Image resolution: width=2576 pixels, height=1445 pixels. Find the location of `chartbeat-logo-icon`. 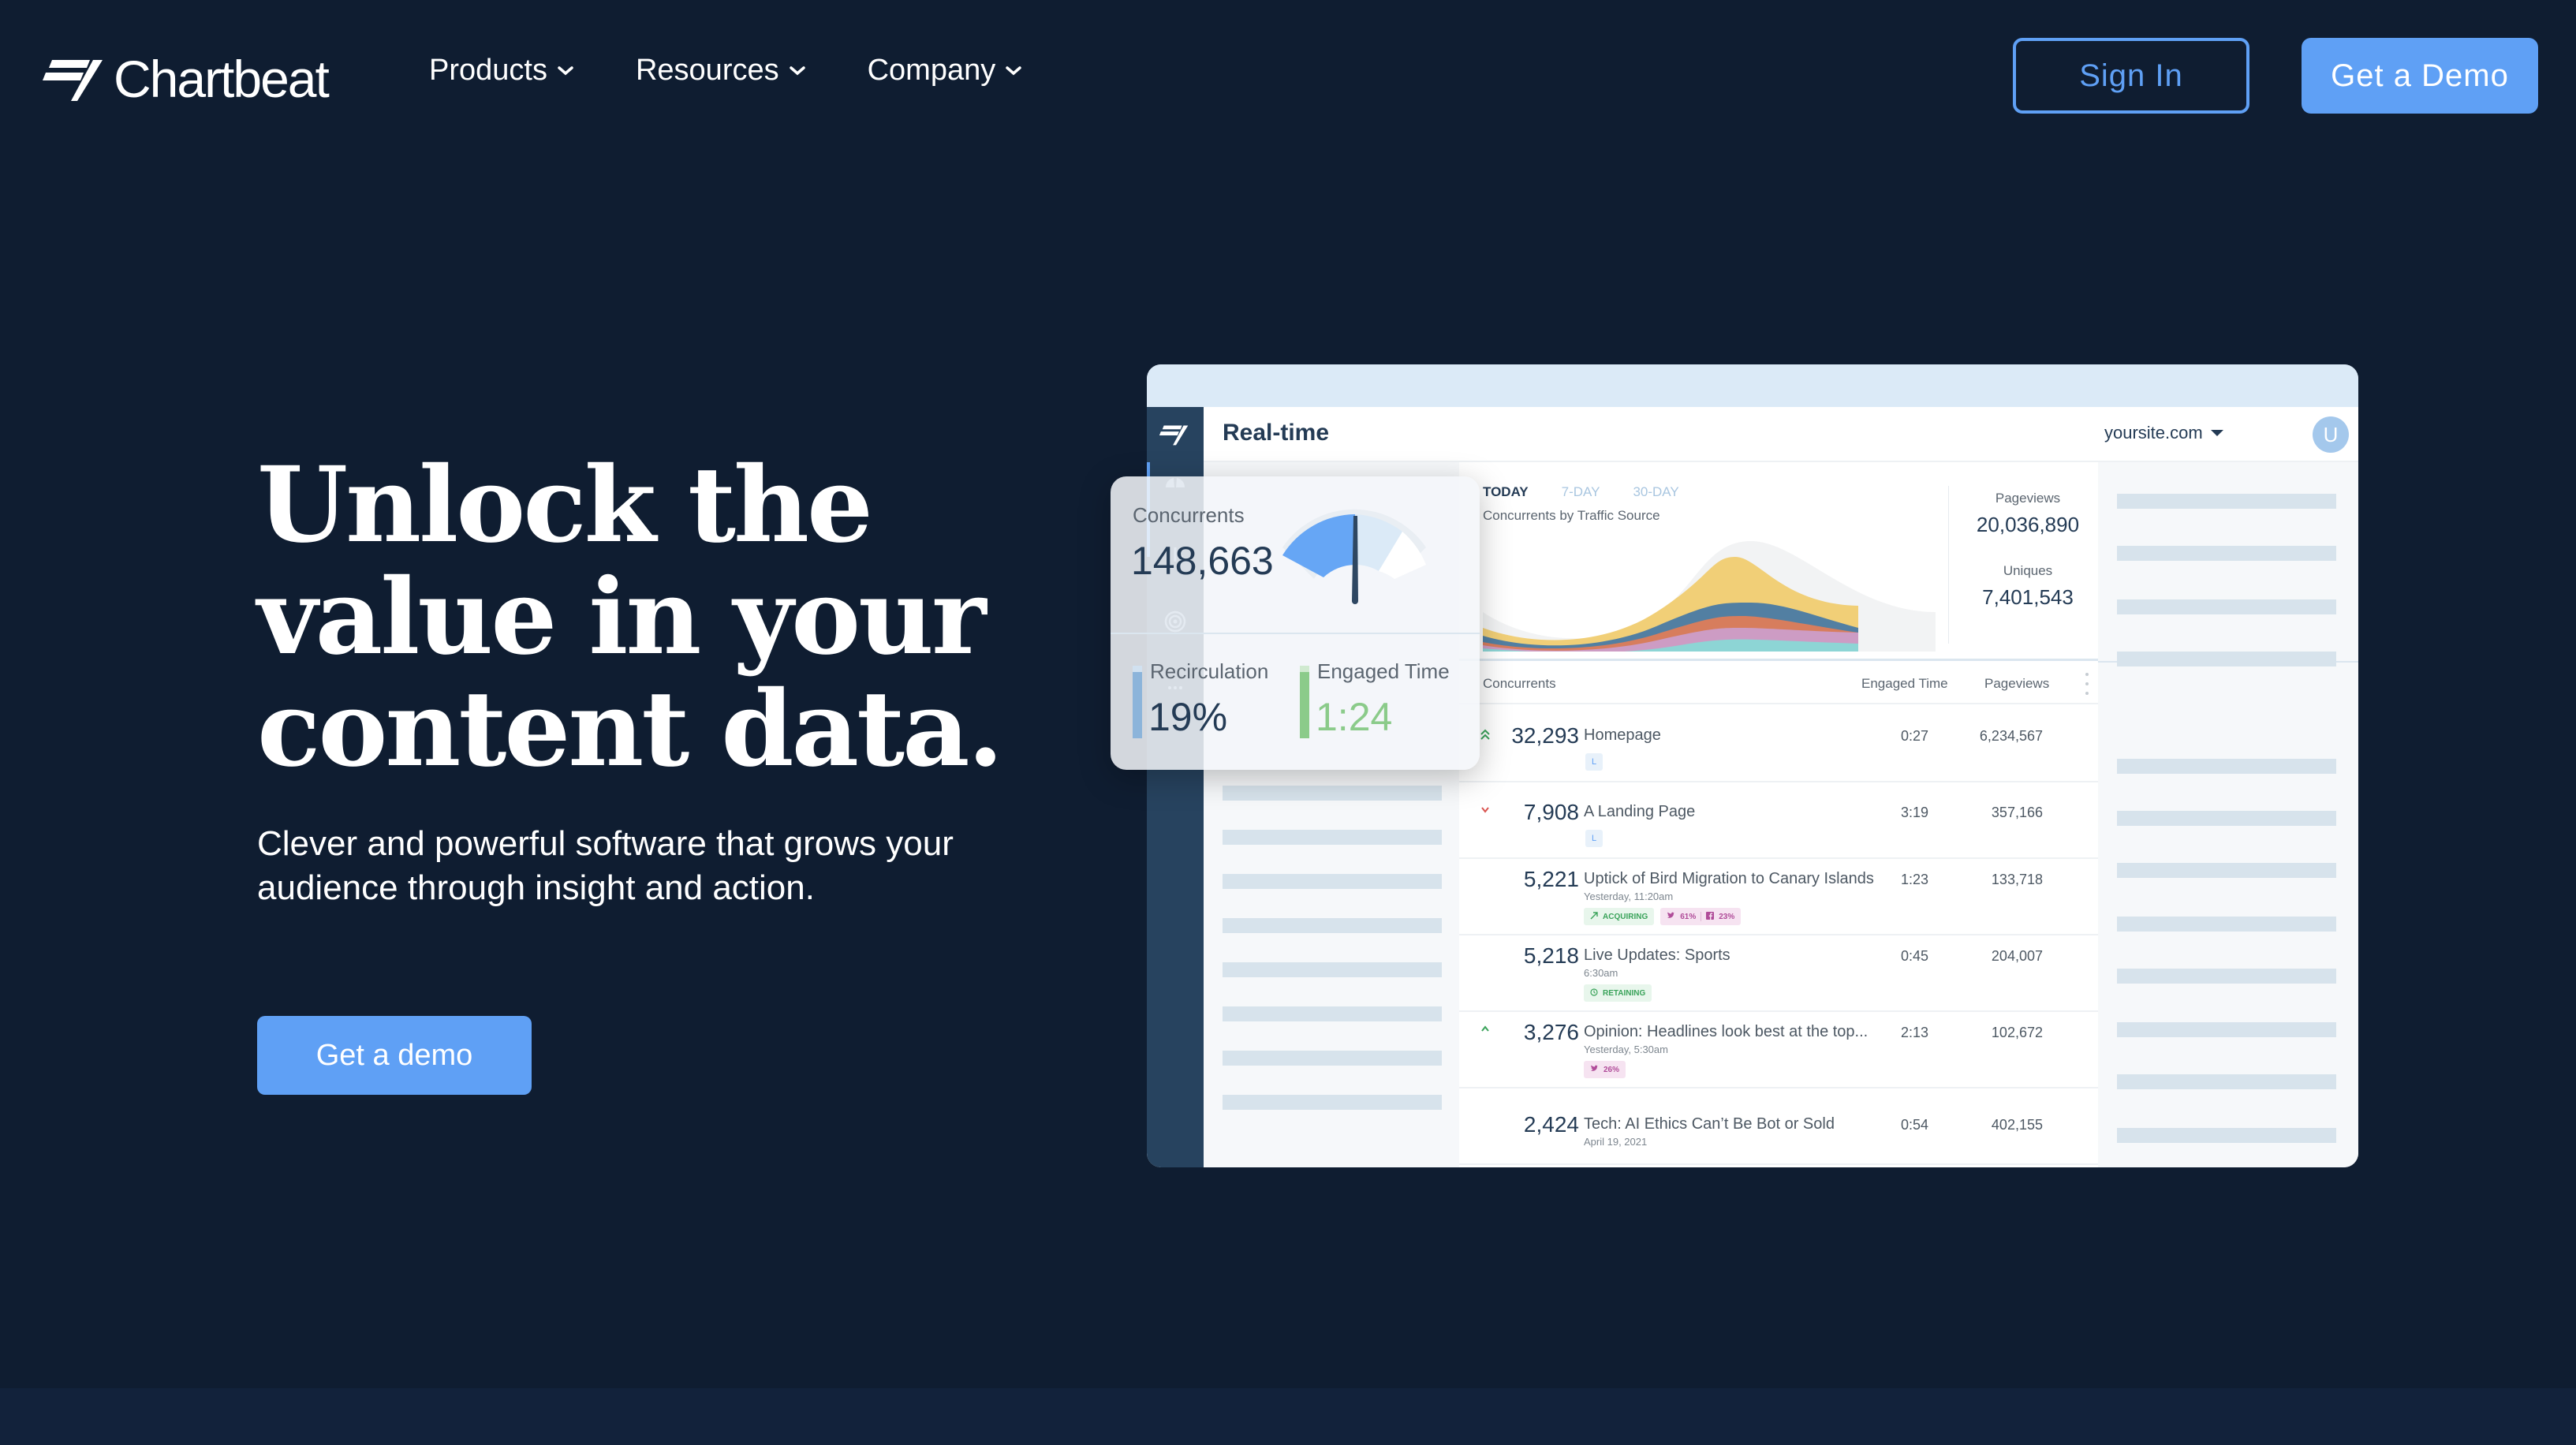

chartbeat-logo-icon is located at coordinates (1175, 434).